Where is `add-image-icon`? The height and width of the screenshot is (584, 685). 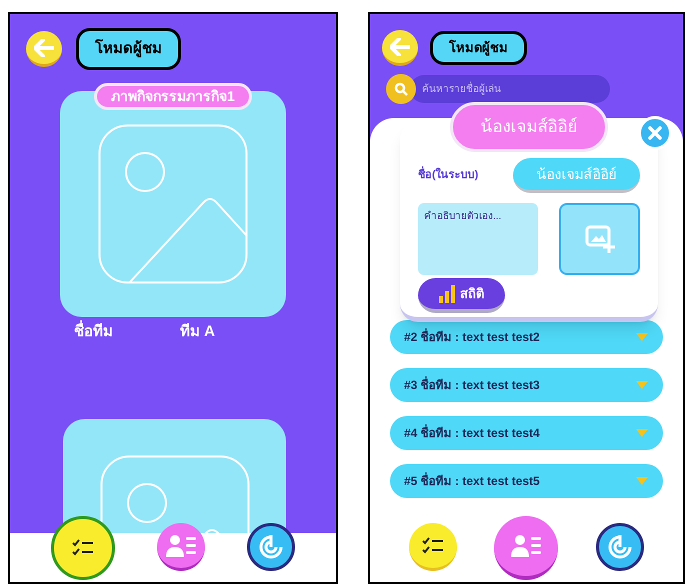 add-image-icon is located at coordinates (599, 239).